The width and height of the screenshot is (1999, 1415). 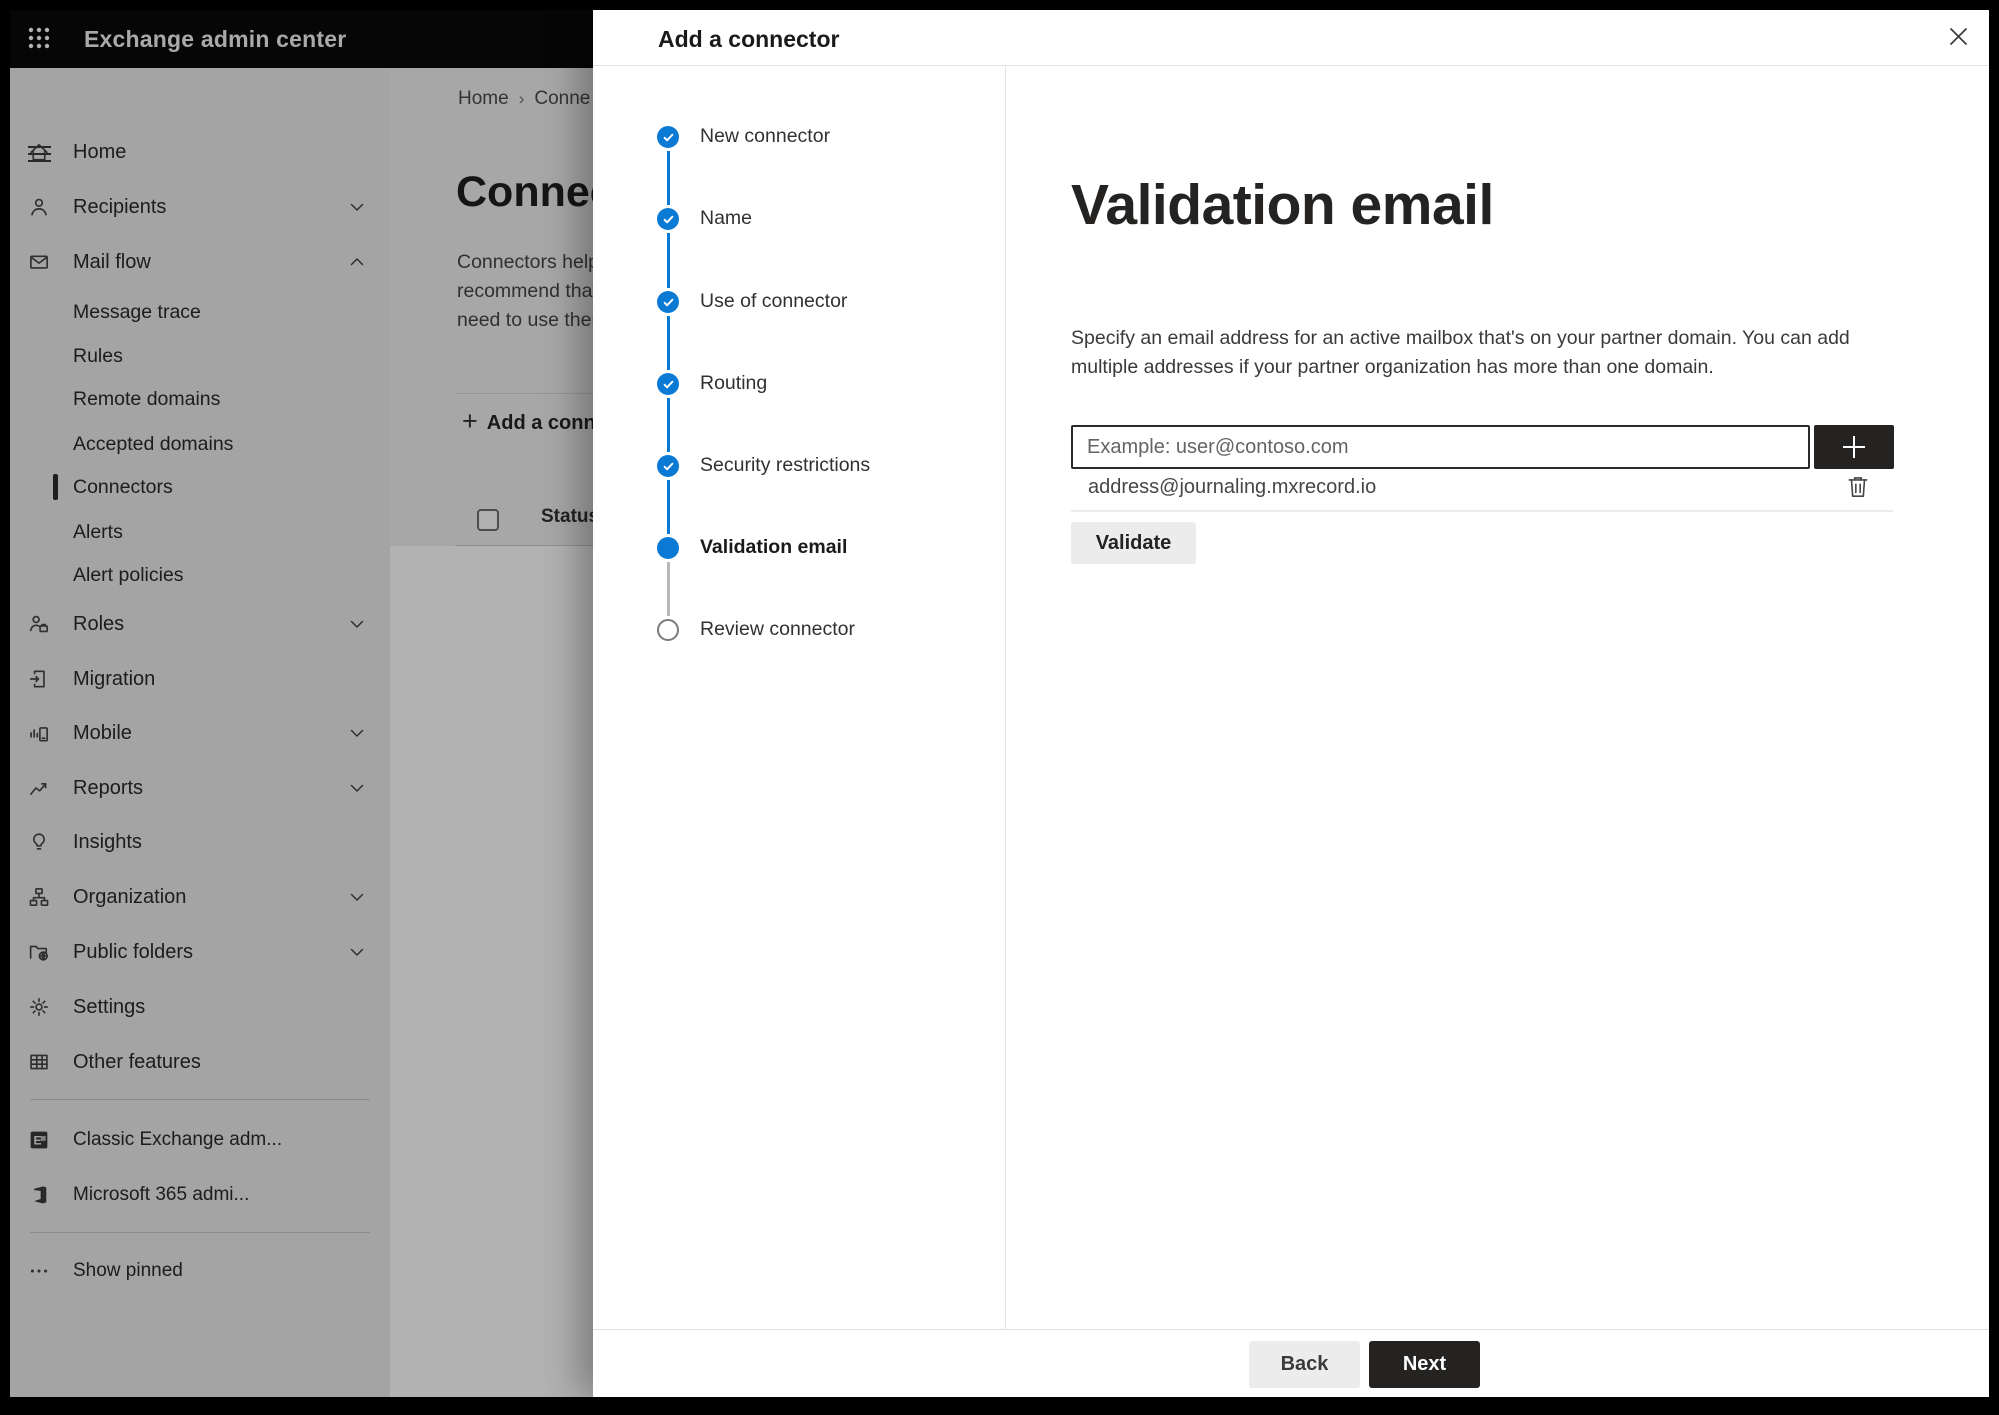 I want to click on validation-address-row: address@journaling.mxrecord.io, so click(x=1482, y=487).